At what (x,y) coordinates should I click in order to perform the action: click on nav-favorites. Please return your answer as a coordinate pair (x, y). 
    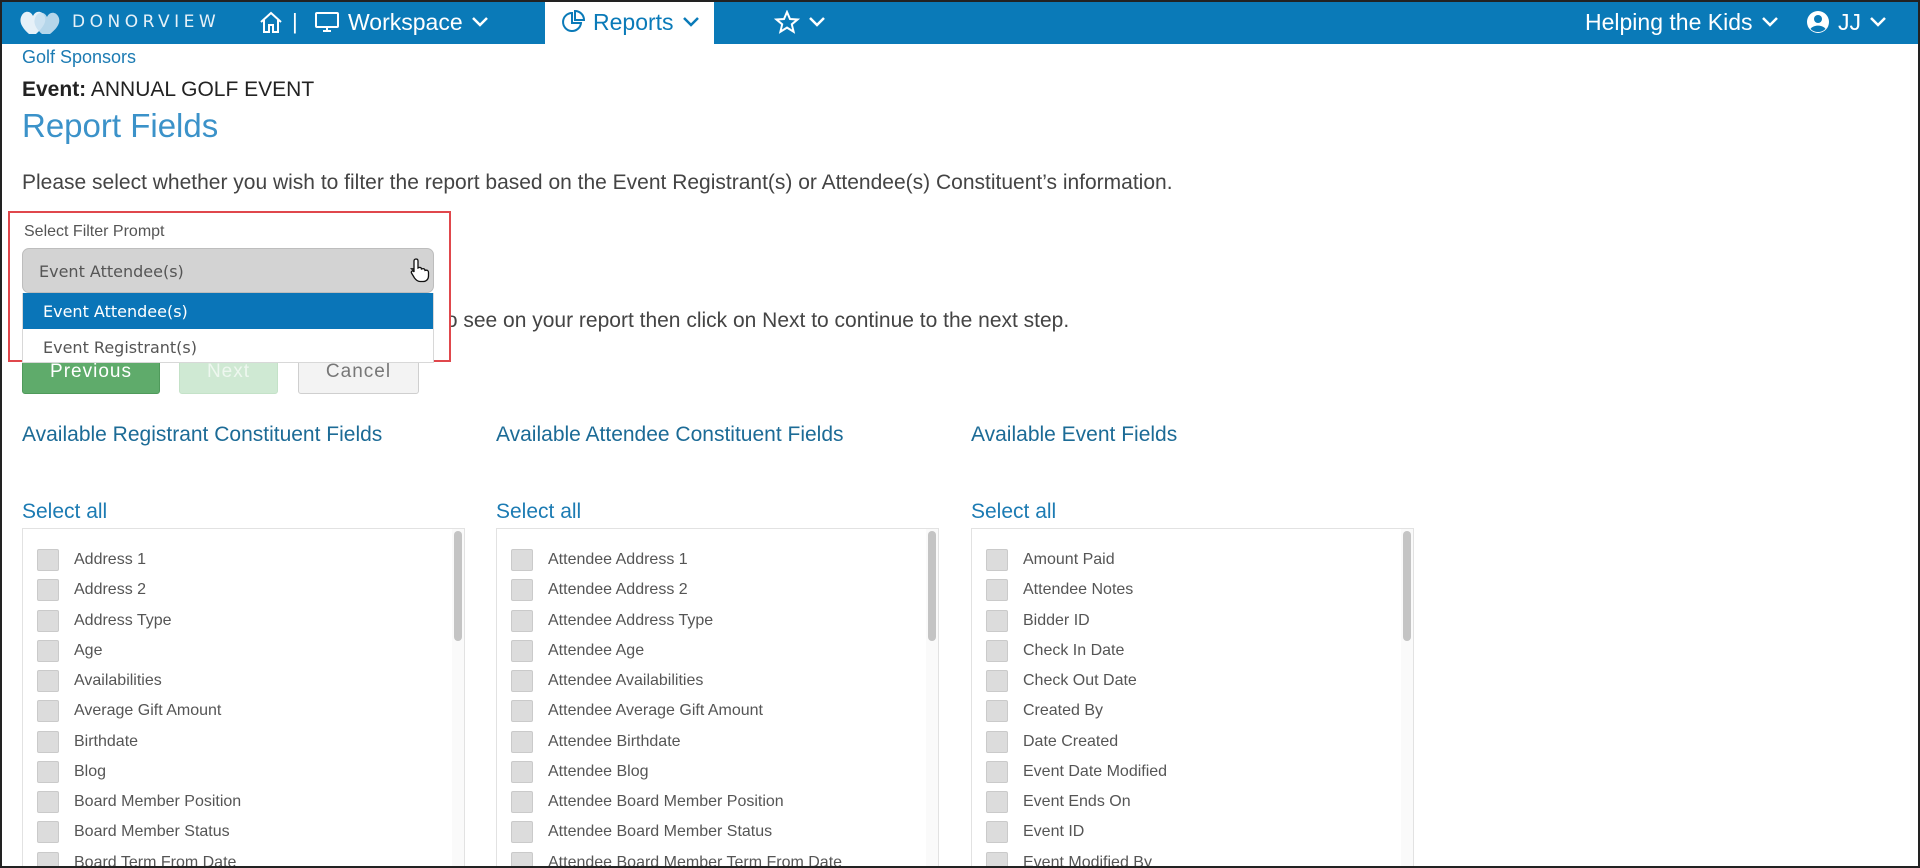
    Looking at the image, I should click on (800, 22).